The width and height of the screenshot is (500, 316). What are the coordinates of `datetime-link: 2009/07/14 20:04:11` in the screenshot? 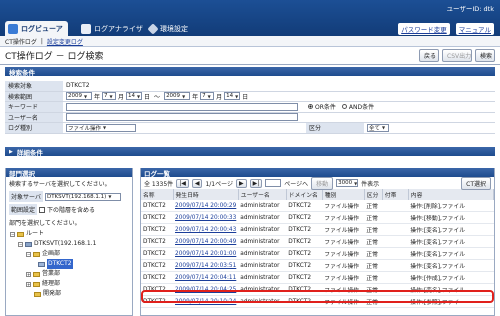 It's located at (205, 278).